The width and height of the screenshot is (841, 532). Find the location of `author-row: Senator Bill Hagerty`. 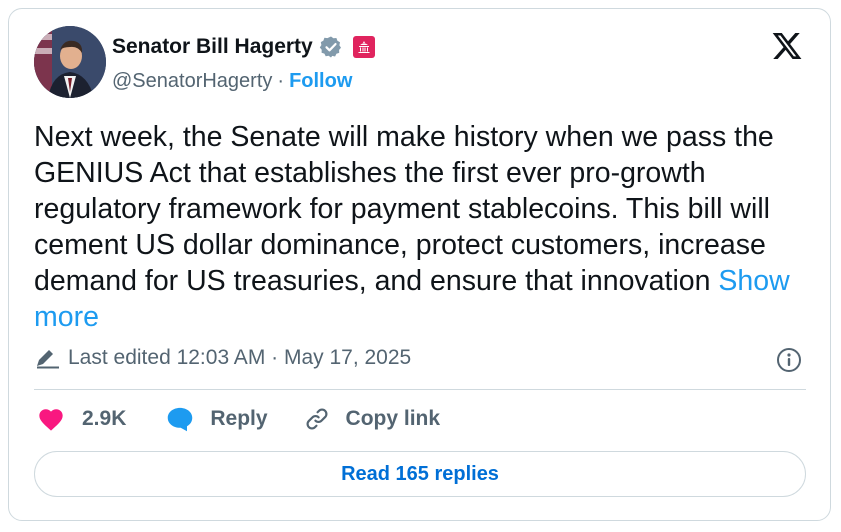

author-row: Senator Bill Hagerty is located at coordinates (243, 47).